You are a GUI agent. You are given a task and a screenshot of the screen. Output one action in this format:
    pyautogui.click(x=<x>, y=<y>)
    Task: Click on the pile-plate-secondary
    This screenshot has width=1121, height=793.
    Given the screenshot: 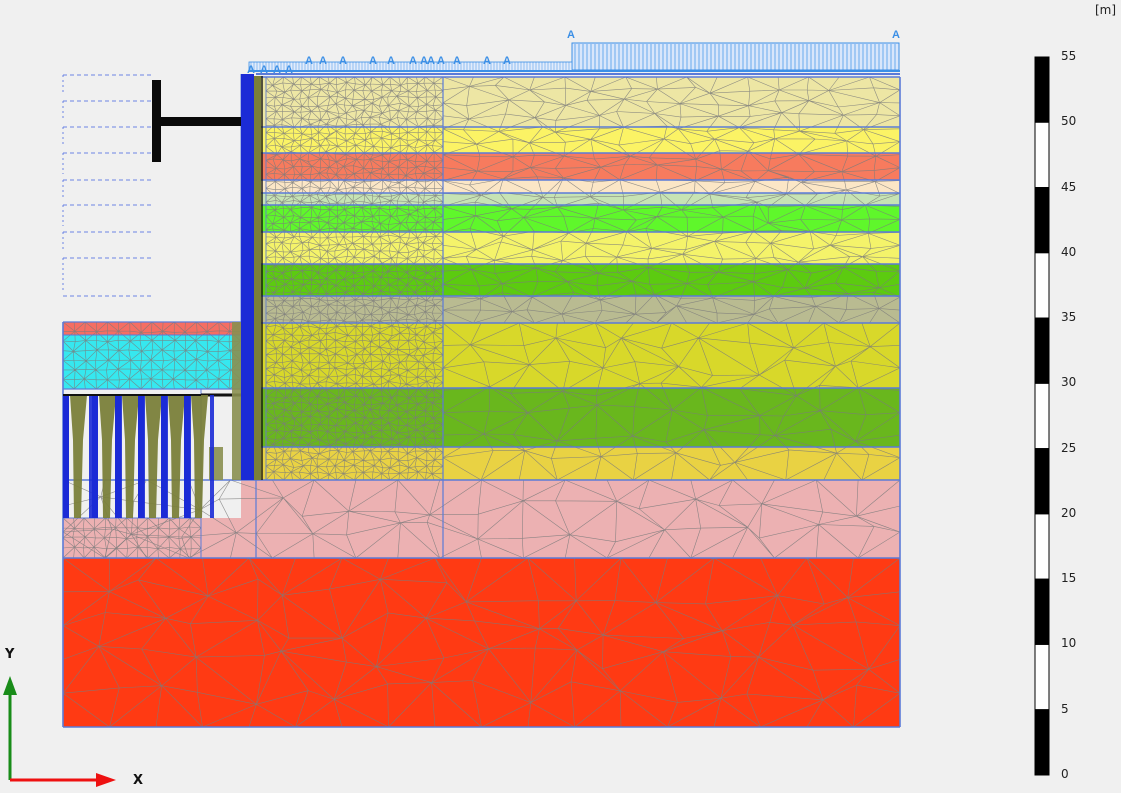 What is the action you would take?
    pyautogui.click(x=212, y=456)
    